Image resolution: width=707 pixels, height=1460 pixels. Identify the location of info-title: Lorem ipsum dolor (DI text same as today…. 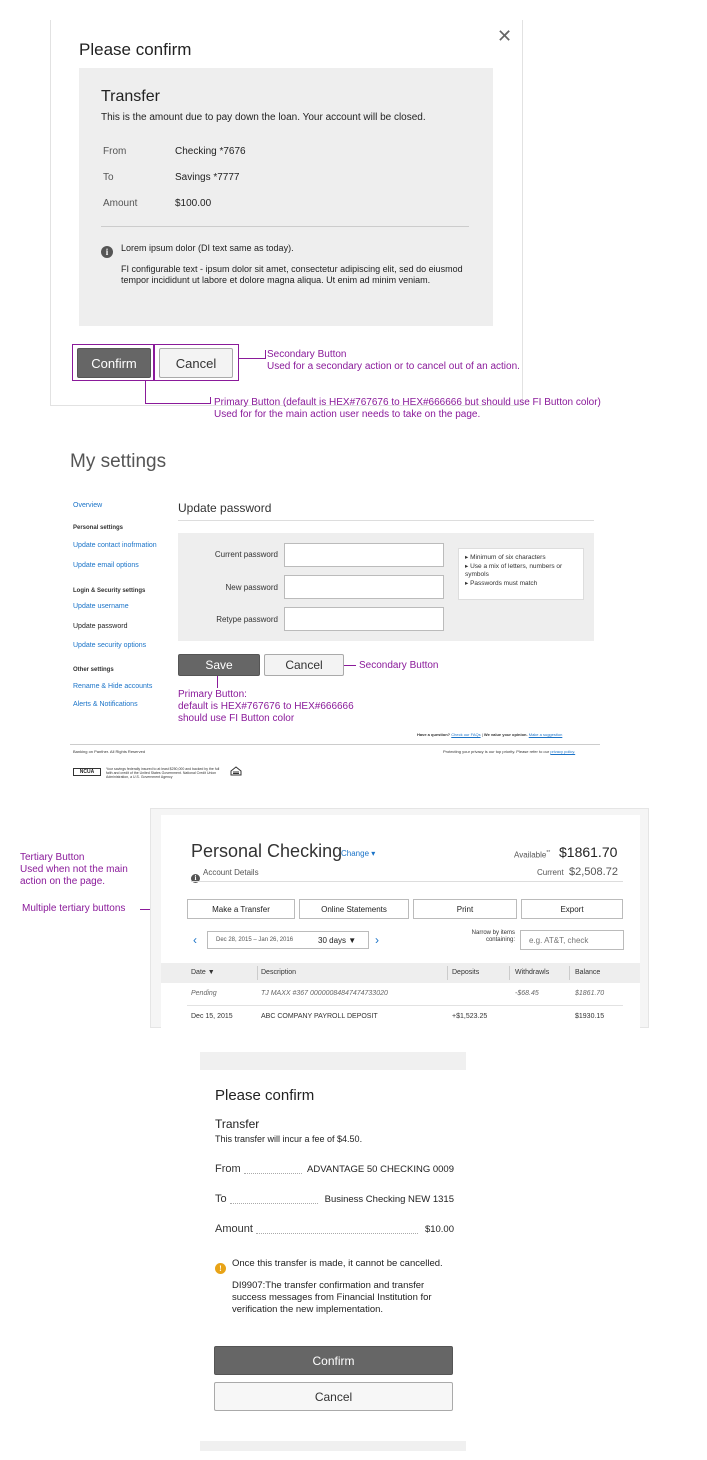
(207, 248).